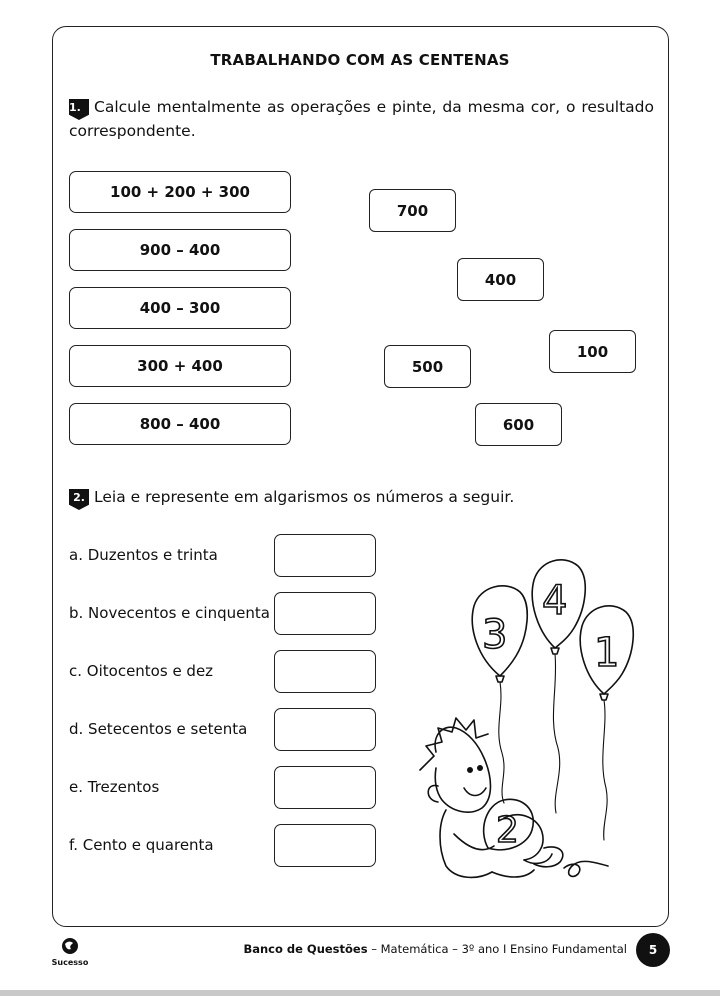  What do you see at coordinates (325, 845) in the screenshot?
I see `answer-box-f` at bounding box center [325, 845].